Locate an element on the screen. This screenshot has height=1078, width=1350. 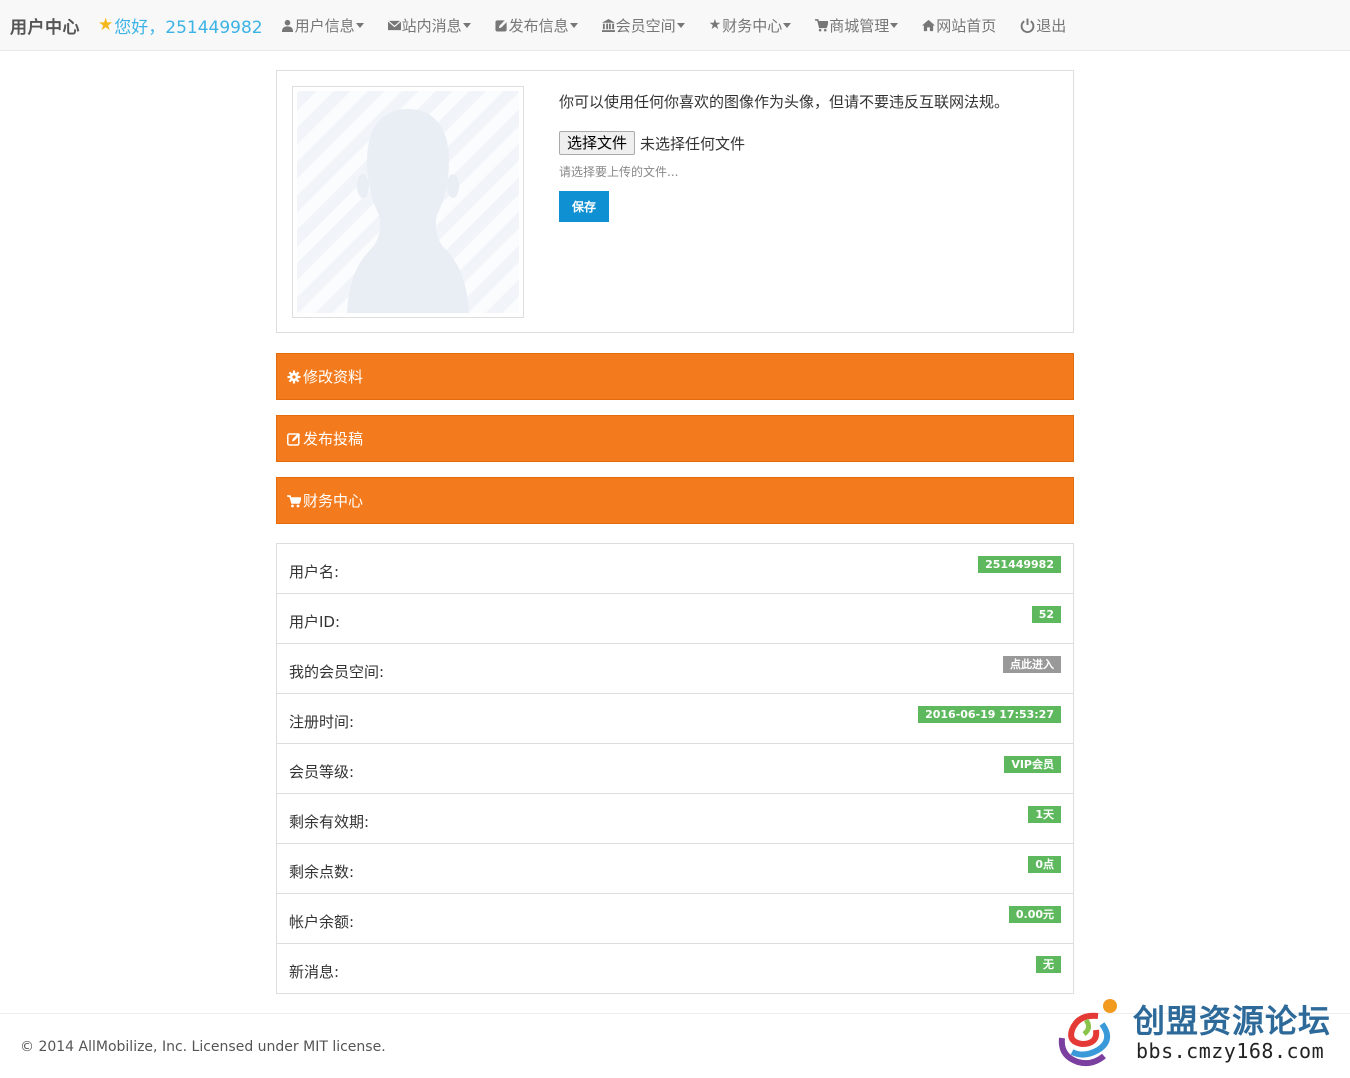
enter-space-link: 点此进入 is located at coordinates (1032, 664).